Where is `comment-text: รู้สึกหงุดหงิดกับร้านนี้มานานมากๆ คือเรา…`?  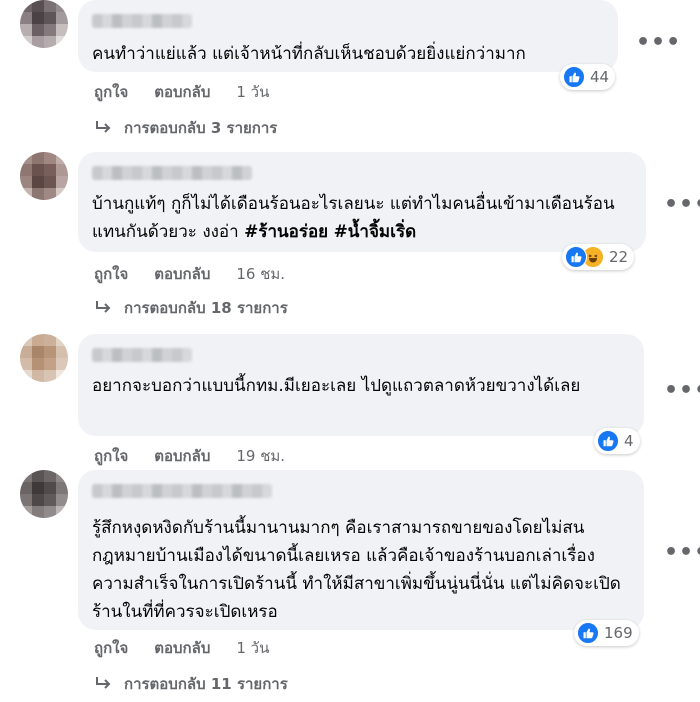 comment-text: รู้สึกหงุดหงิดกับร้านนี้มานานมากๆ คือเรา… is located at coordinates (356, 570).